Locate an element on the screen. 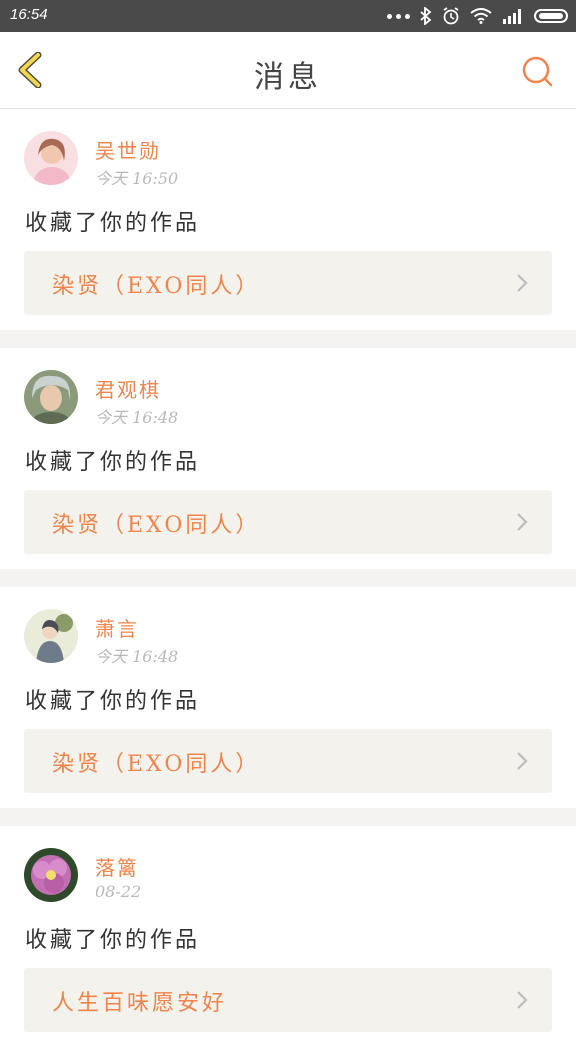  wifi-icon is located at coordinates (481, 16).